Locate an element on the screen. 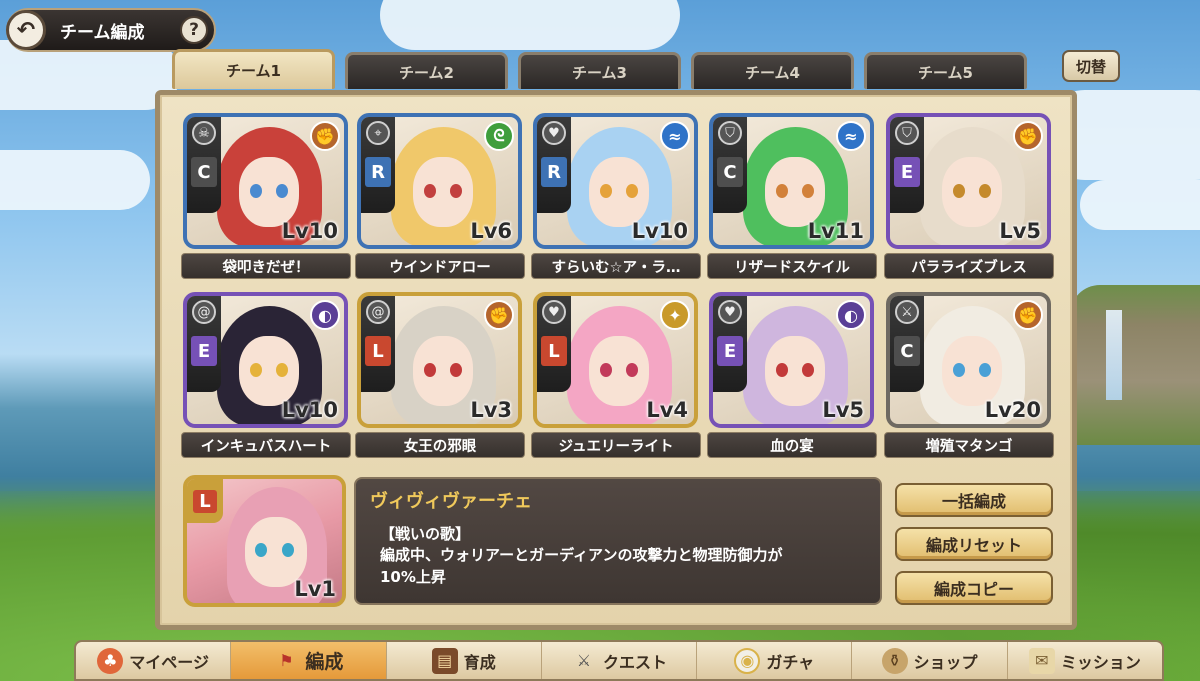 Image resolution: width=1200 pixels, height=681 pixels. nav-label: 育成 is located at coordinates (479, 662).